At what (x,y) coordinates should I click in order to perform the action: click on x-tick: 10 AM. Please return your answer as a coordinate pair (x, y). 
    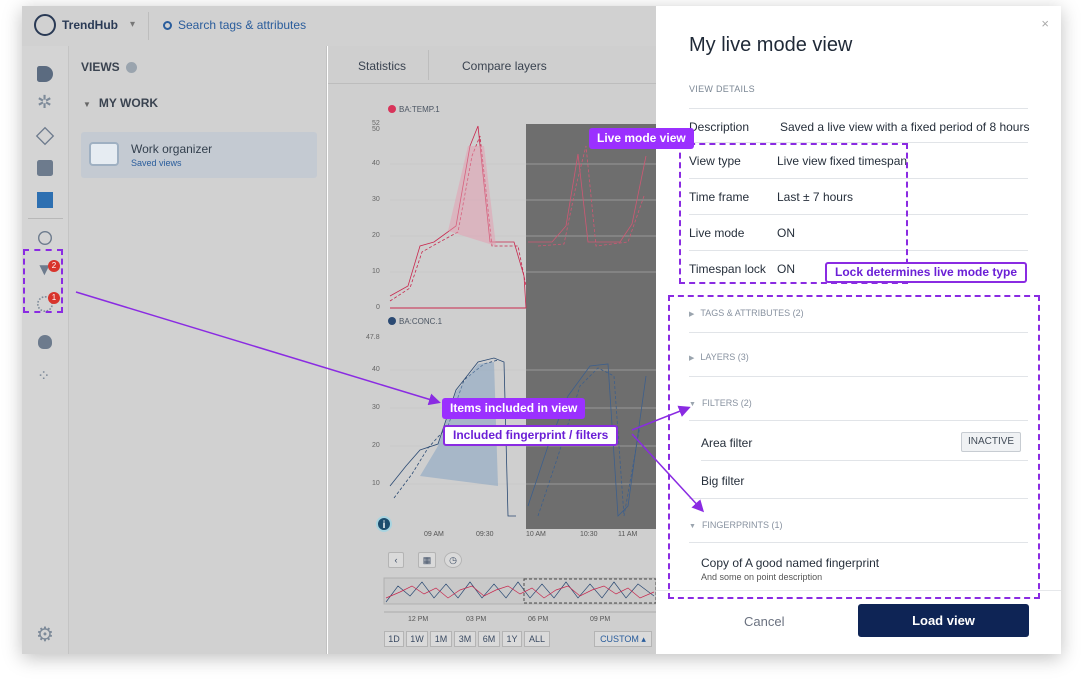
    Looking at the image, I should click on (536, 534).